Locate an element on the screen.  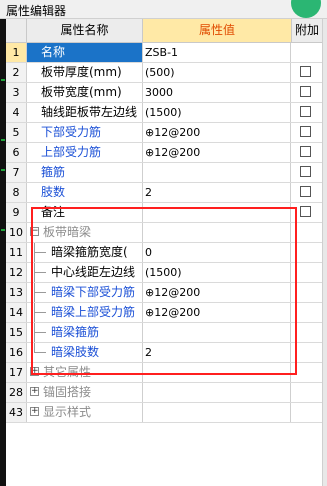
row-number: 14 is located at coordinates (16, 312).